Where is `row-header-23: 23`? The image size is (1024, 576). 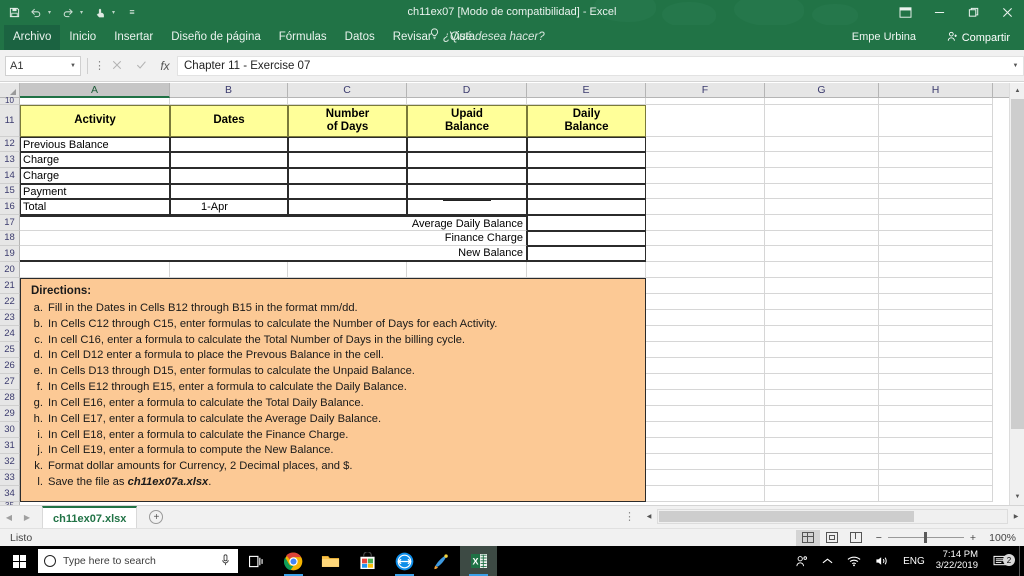 row-header-23: 23 is located at coordinates (10, 318).